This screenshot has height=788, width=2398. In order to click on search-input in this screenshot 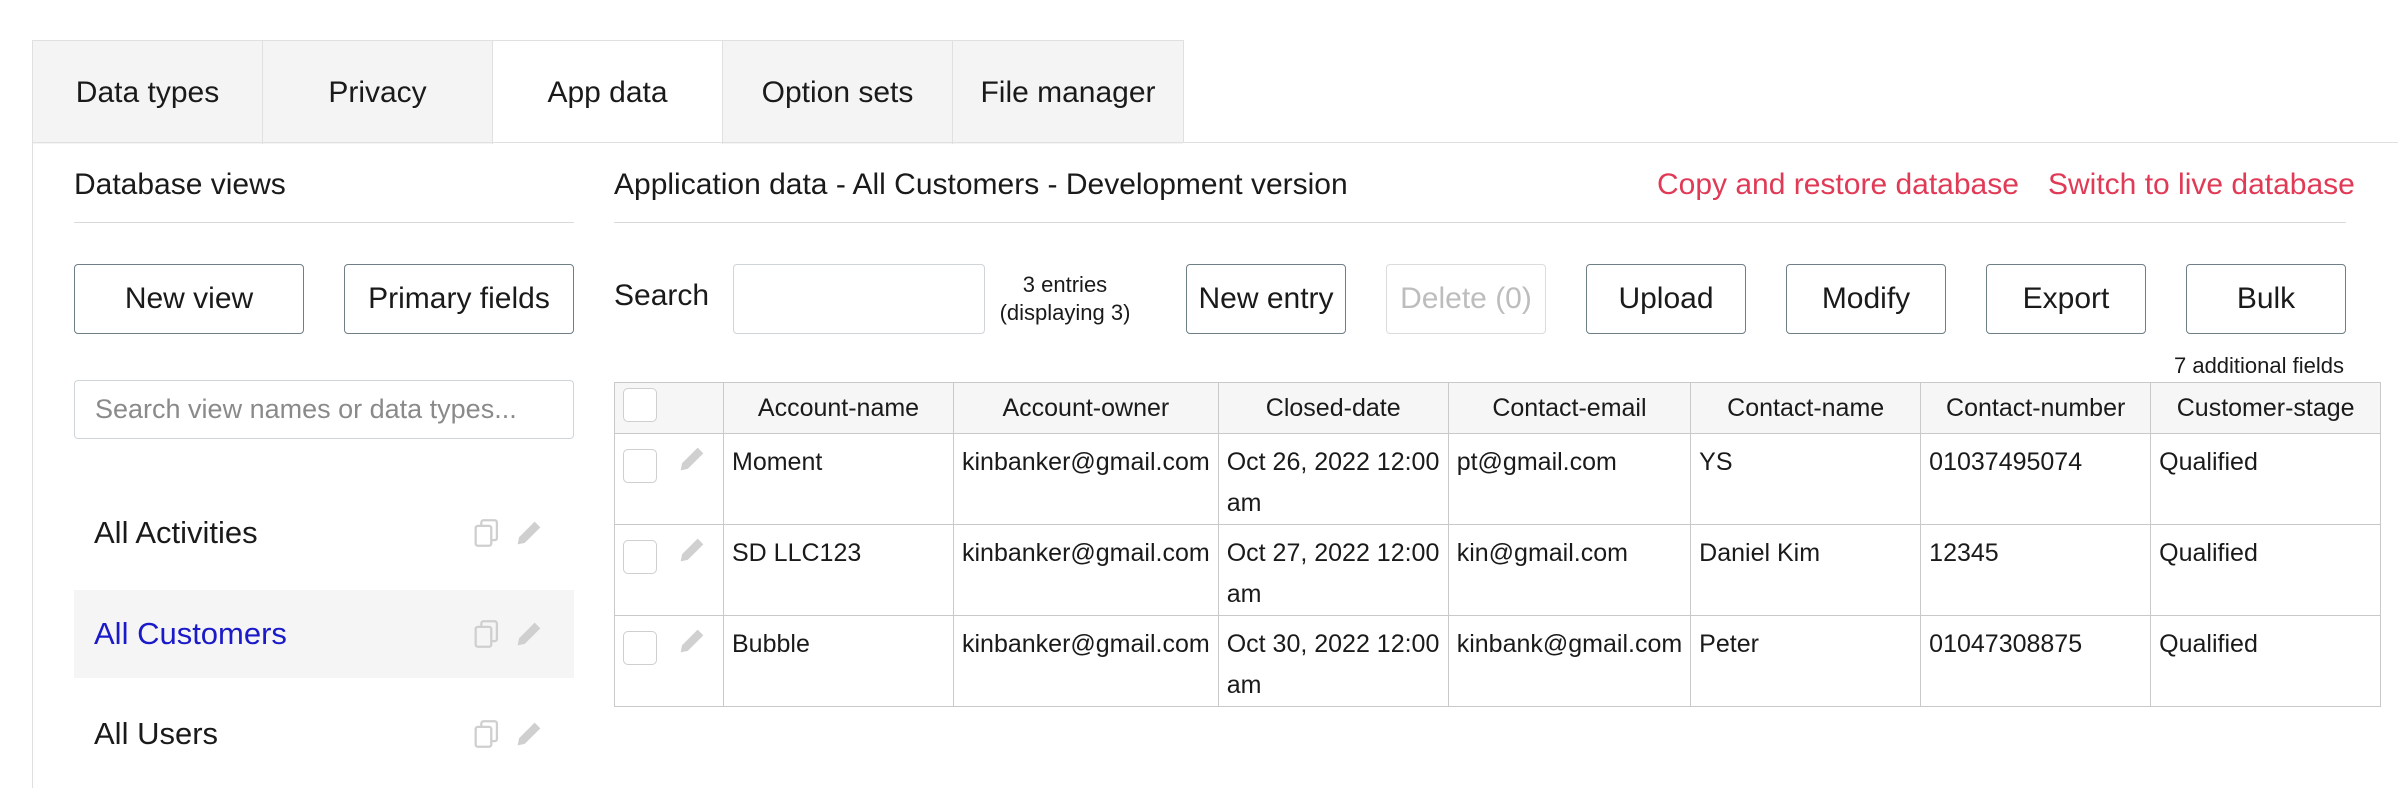, I will do `click(859, 299)`.